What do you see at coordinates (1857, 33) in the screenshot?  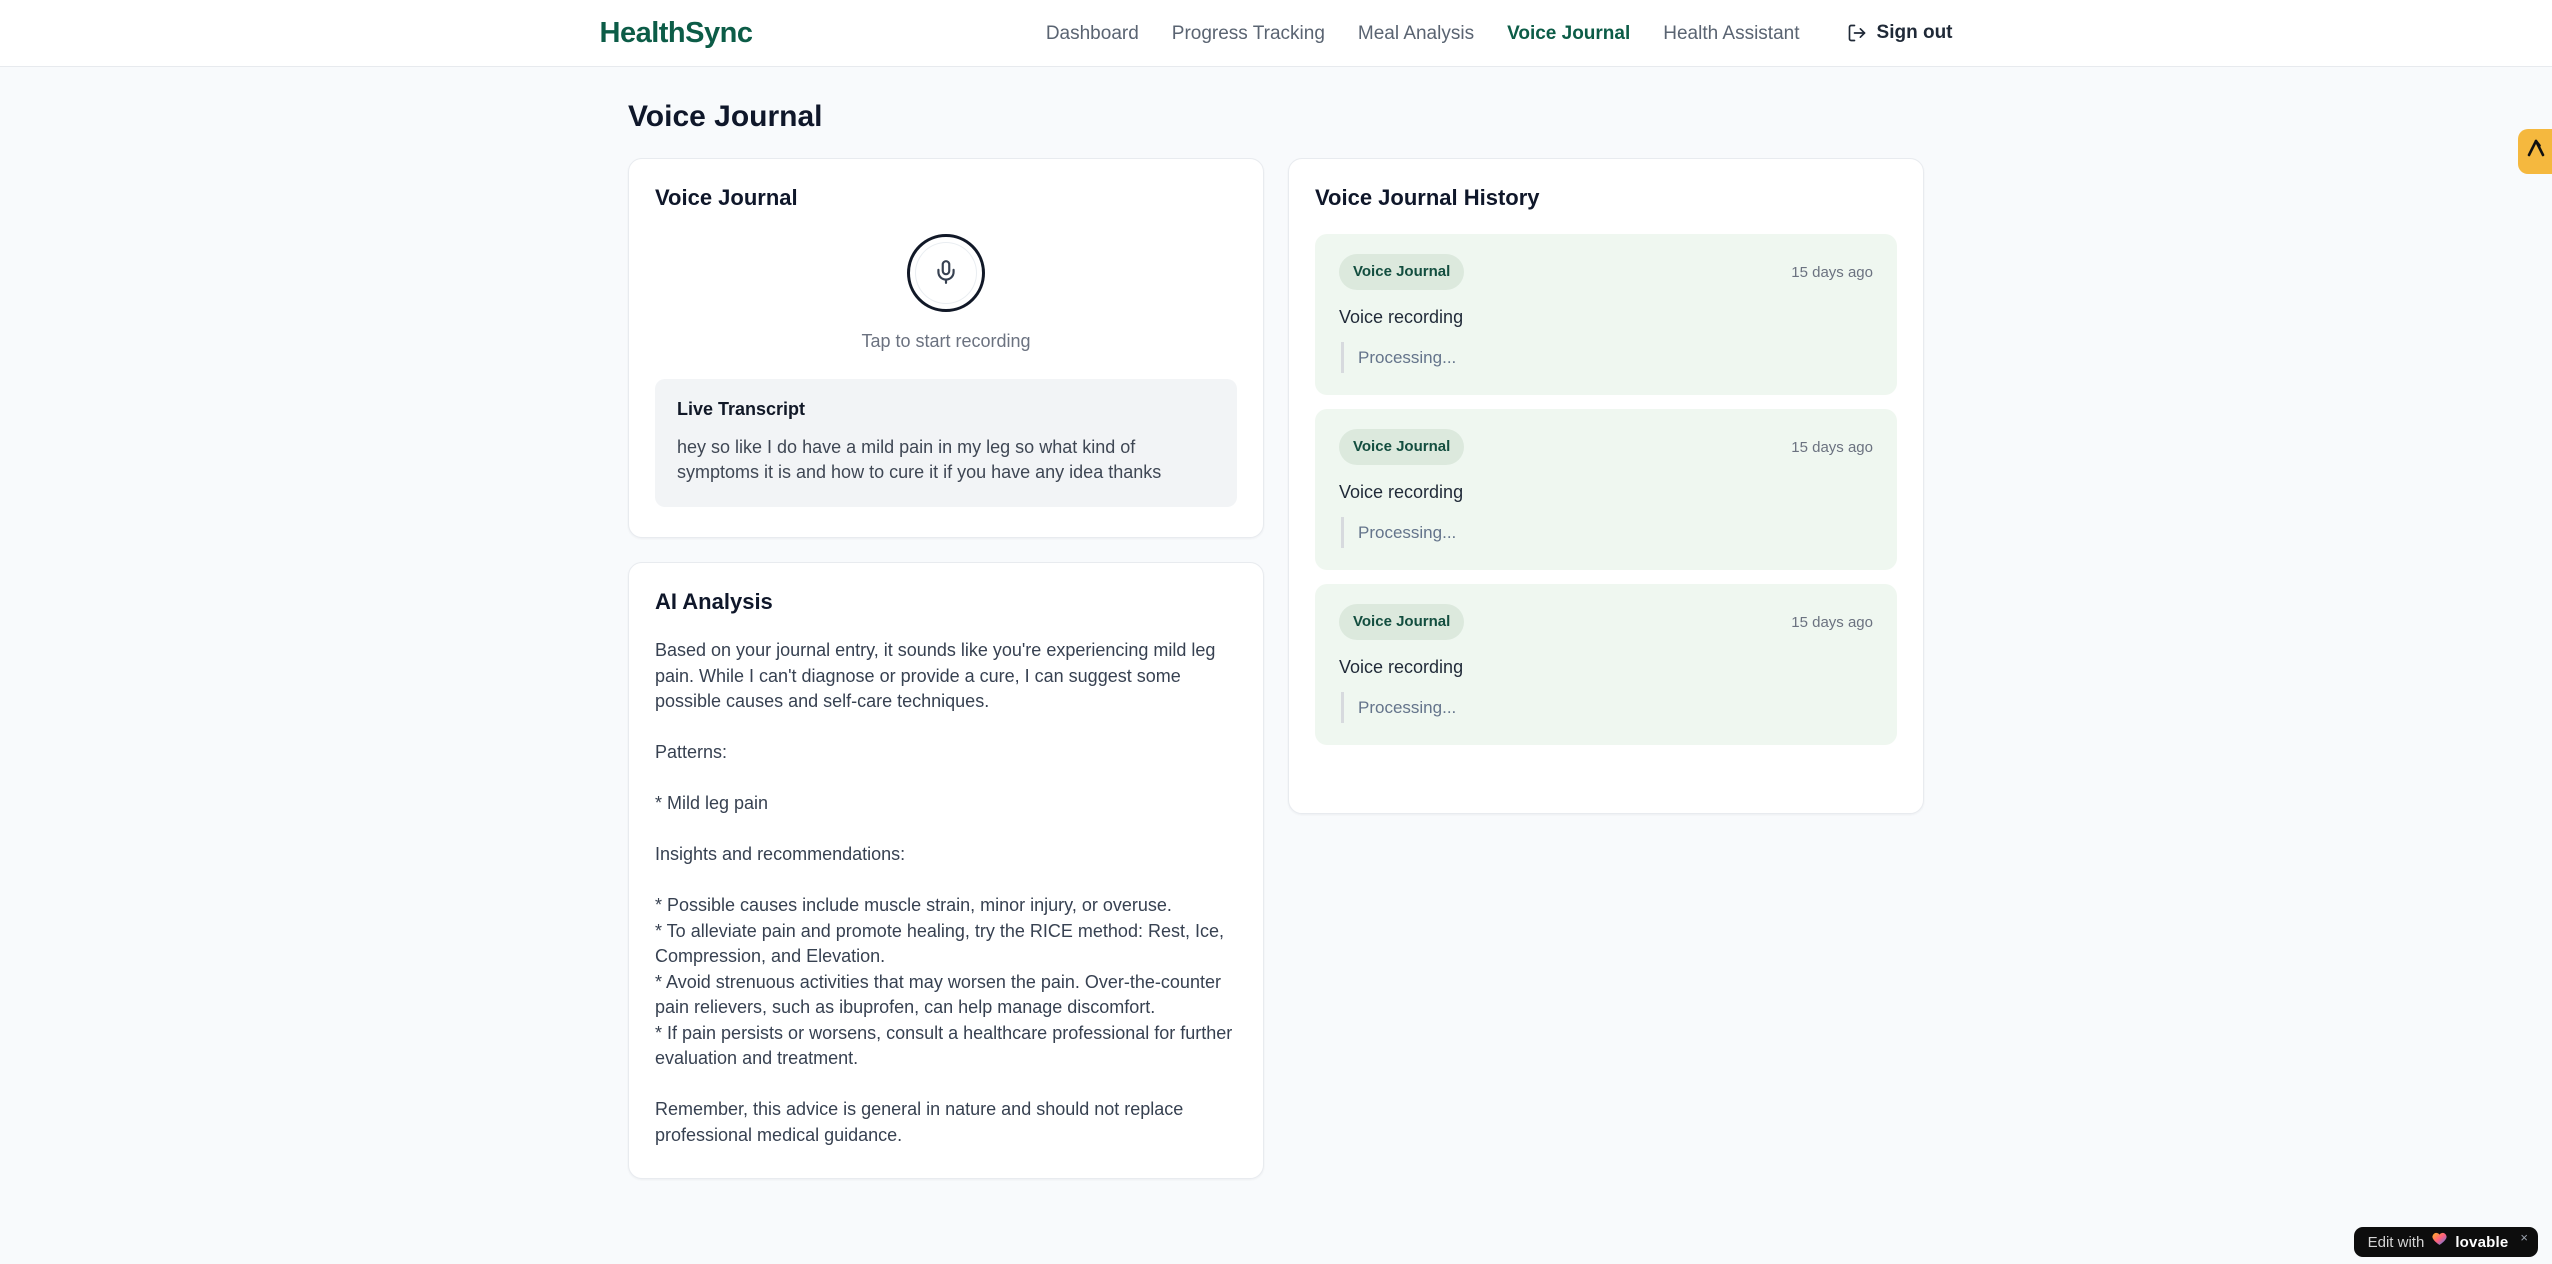 I see `sign-out-icon` at bounding box center [1857, 33].